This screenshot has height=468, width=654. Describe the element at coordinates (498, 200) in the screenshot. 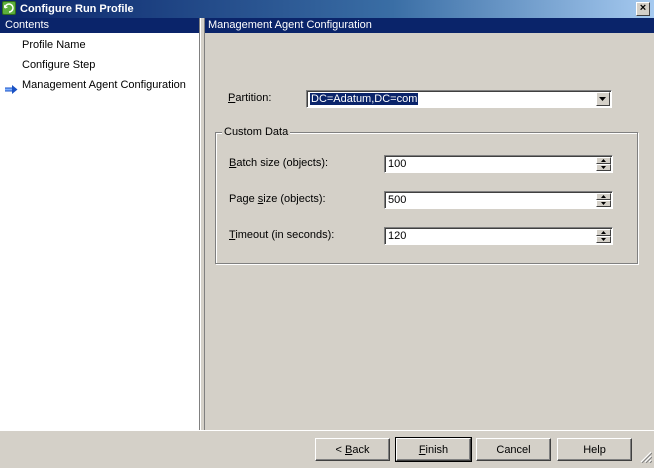

I see `page-size-spinner: 500` at that location.